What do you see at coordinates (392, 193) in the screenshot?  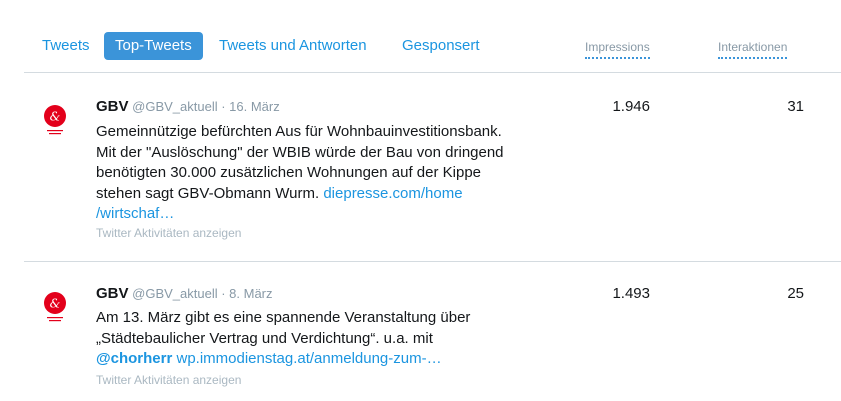 I see `tweet-link: diepresse.com/home` at bounding box center [392, 193].